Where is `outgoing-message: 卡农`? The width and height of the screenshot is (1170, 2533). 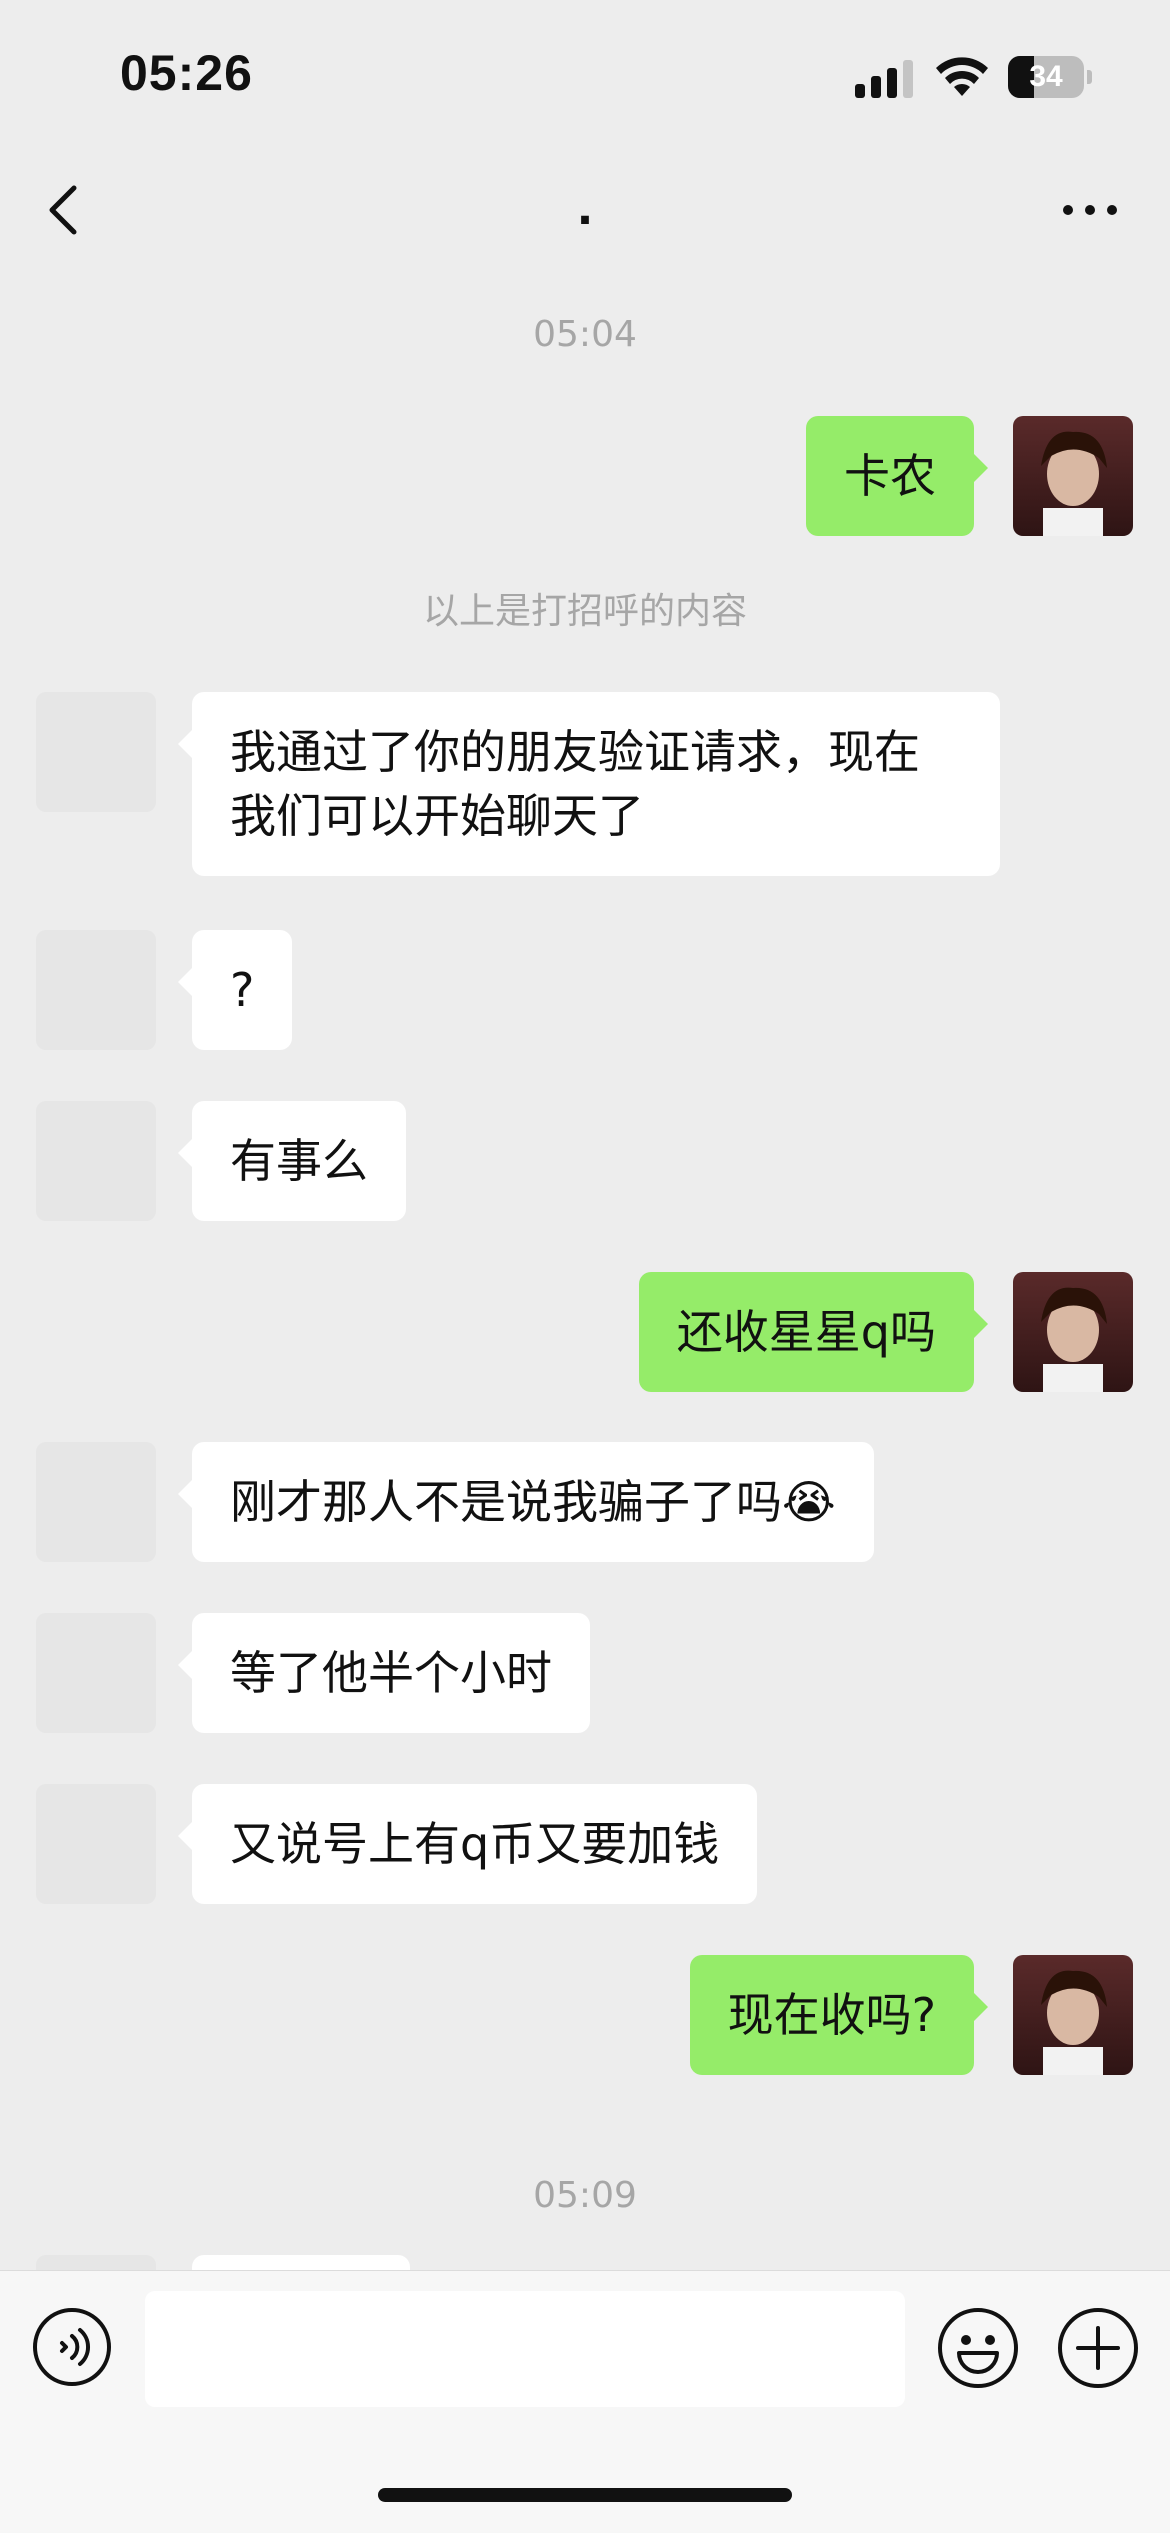 outgoing-message: 卡农 is located at coordinates (897, 476).